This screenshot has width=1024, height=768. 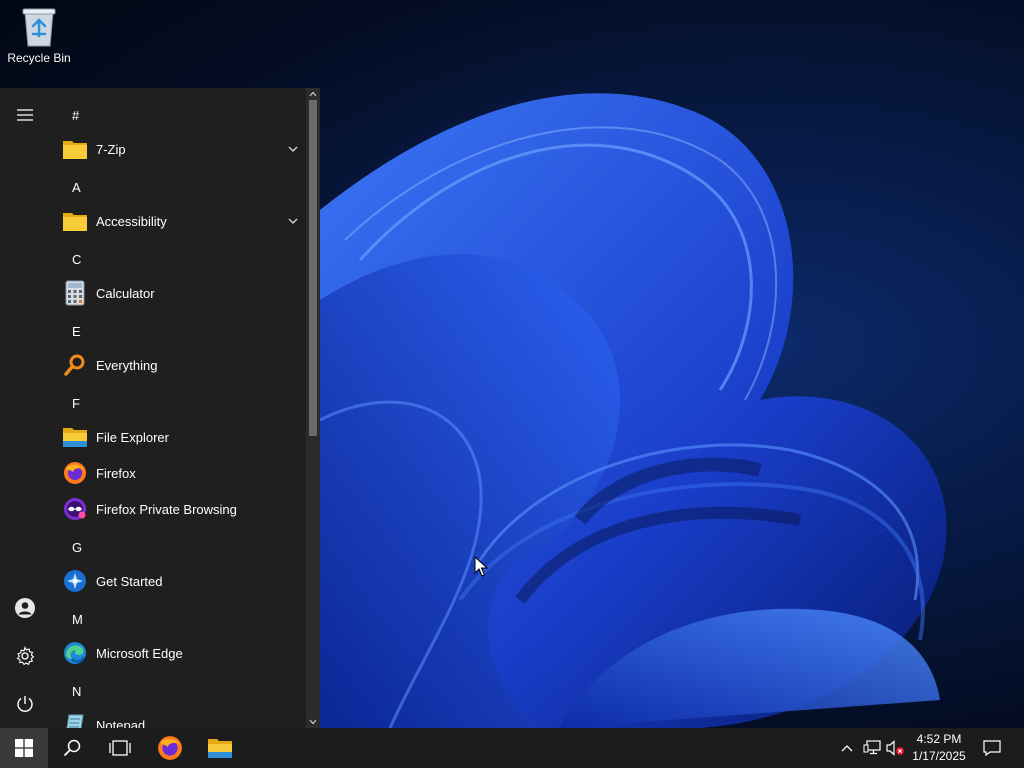 I want to click on app-item-file-explorer: File Explorer, so click(x=178, y=437).